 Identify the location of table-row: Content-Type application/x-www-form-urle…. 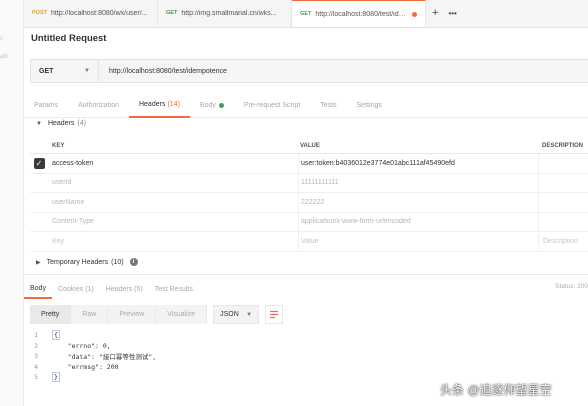
(309, 222).